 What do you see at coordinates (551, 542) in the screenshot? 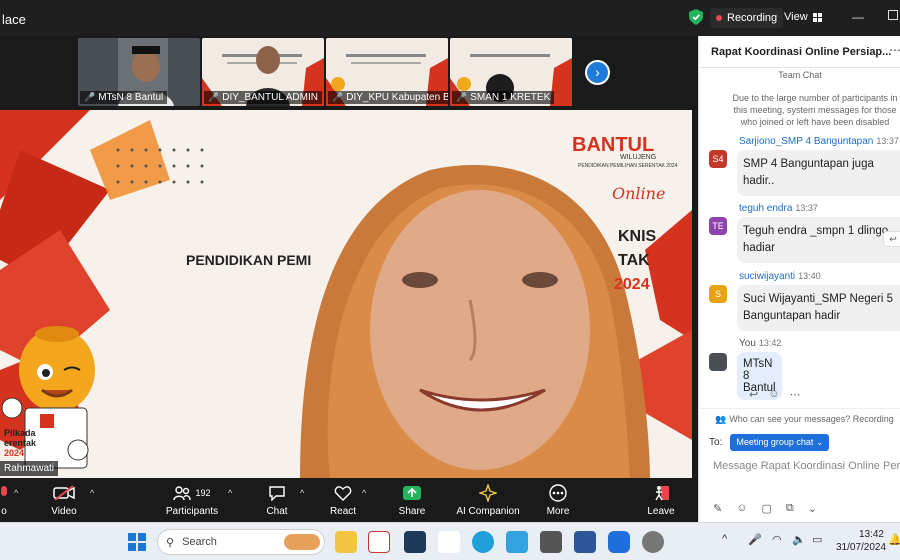
I see `camera-icon` at bounding box center [551, 542].